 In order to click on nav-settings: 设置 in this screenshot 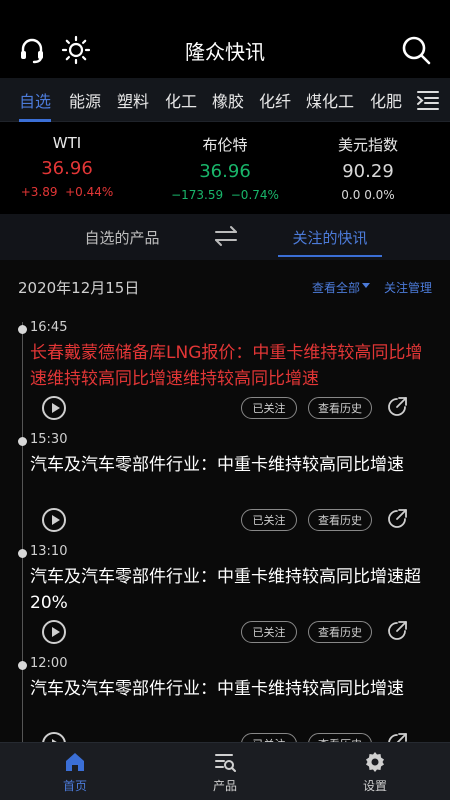, I will do `click(375, 772)`.